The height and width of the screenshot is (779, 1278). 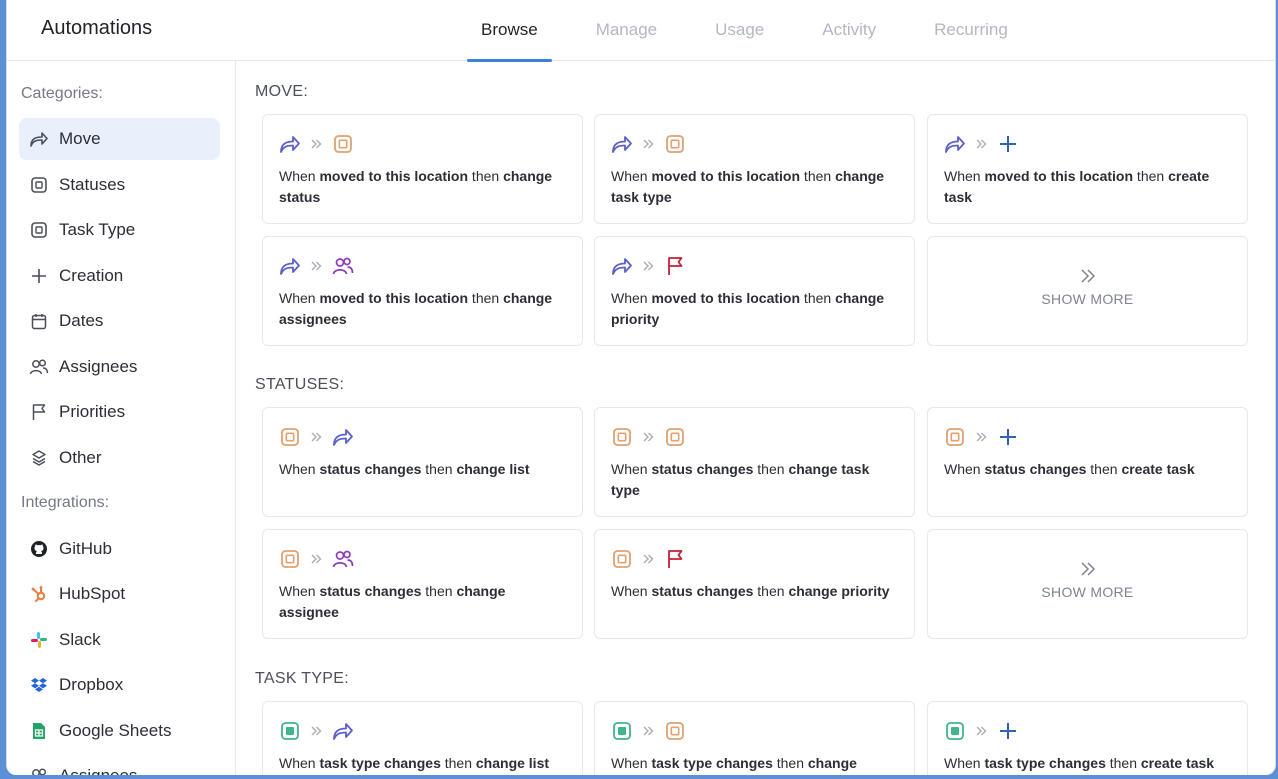 What do you see at coordinates (119, 765) in the screenshot?
I see `sidebar-item-assignees-integration: Assignees` at bounding box center [119, 765].